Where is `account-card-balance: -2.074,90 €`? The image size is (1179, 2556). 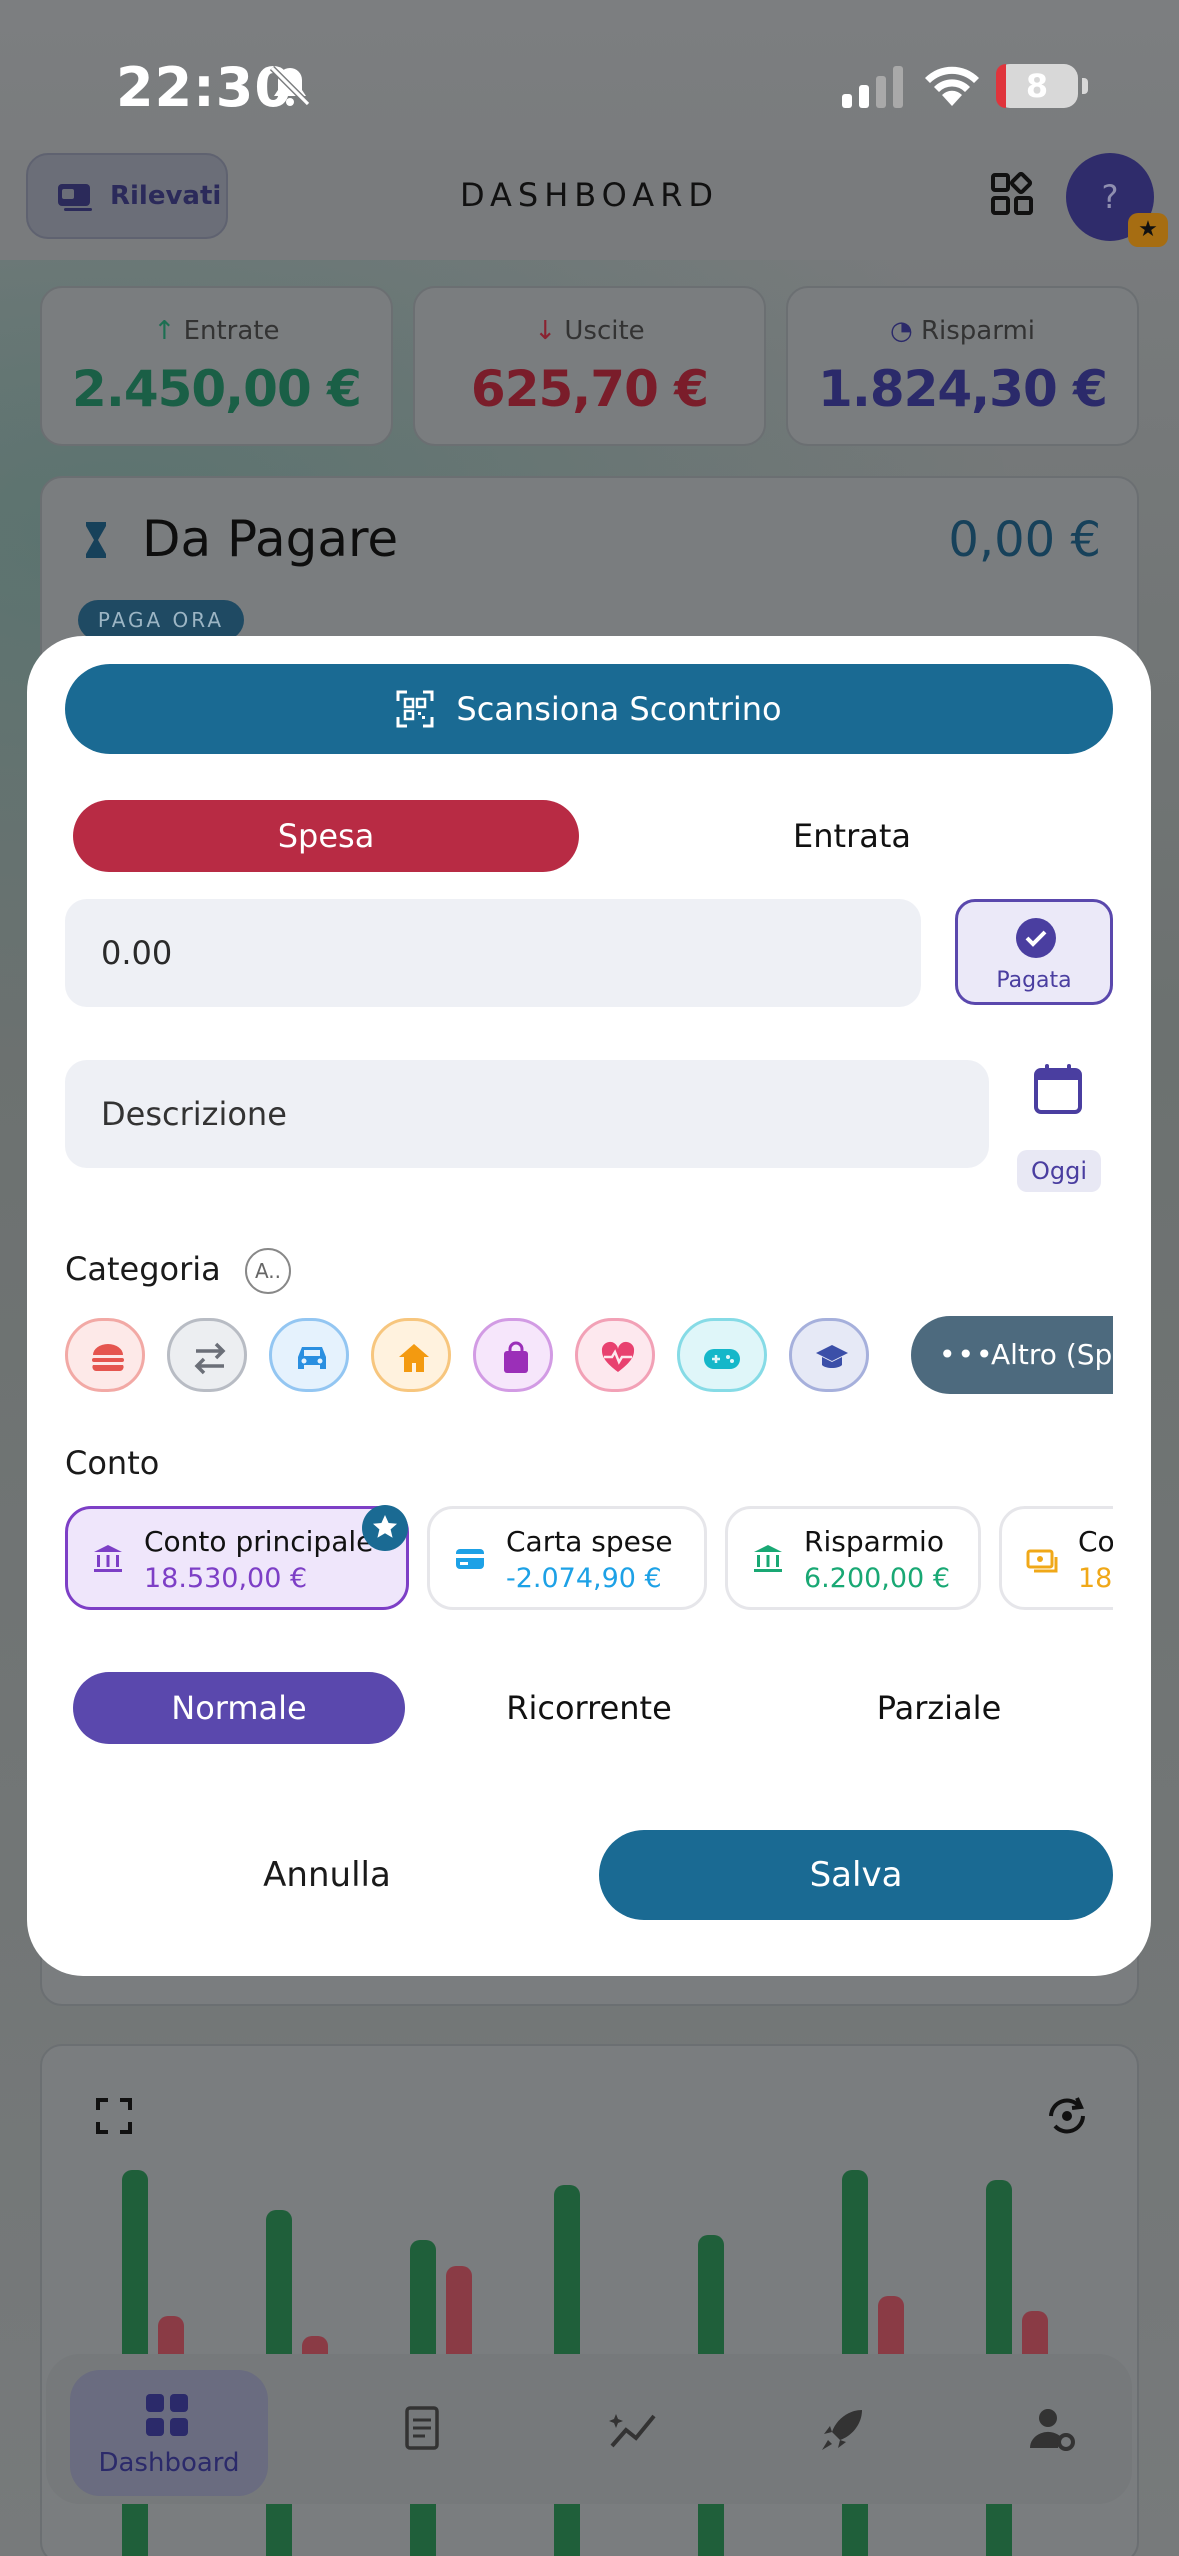 account-card-balance: -2.074,90 € is located at coordinates (584, 1578).